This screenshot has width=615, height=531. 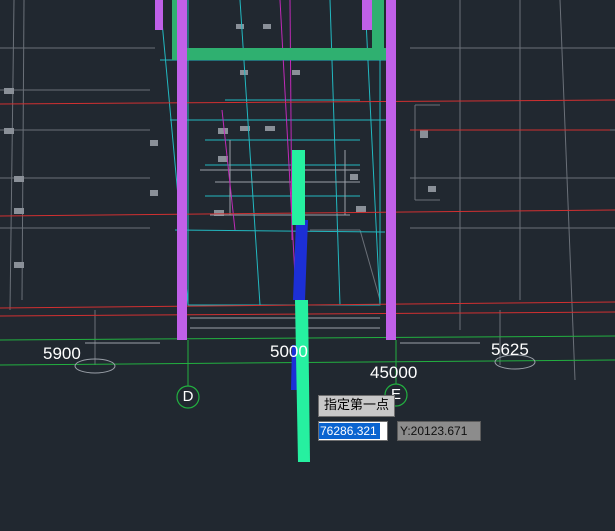 What do you see at coordinates (298, 187) in the screenshot?
I see `center-beam-upper` at bounding box center [298, 187].